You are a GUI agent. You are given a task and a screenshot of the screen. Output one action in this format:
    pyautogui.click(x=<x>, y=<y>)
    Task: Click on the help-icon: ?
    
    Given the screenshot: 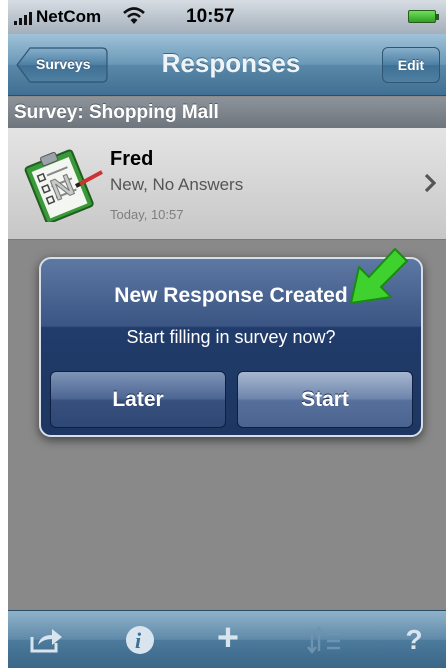 What is the action you would take?
    pyautogui.click(x=414, y=640)
    